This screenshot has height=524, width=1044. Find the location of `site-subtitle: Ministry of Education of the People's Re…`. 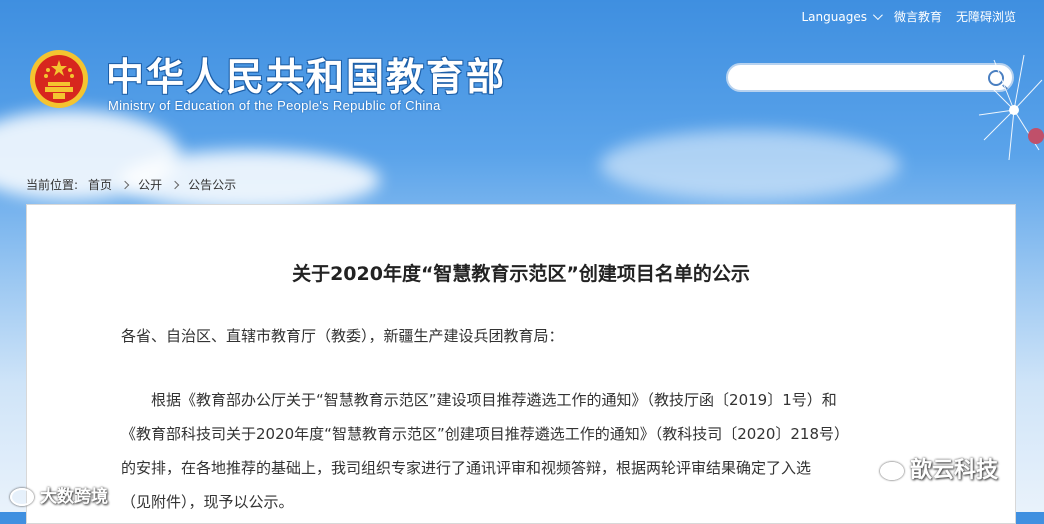

site-subtitle: Ministry of Education of the People's Re… is located at coordinates (274, 105).